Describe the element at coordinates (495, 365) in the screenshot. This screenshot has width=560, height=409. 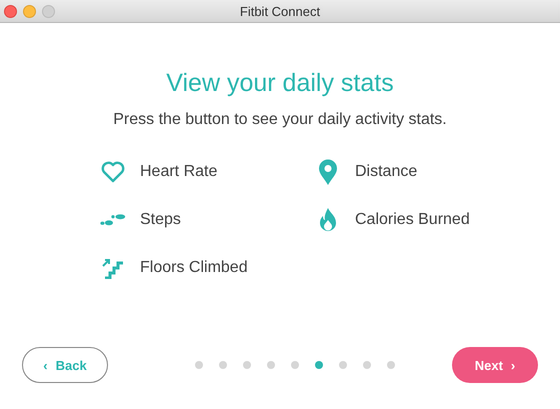
I see `next-button: Next ›` at that location.